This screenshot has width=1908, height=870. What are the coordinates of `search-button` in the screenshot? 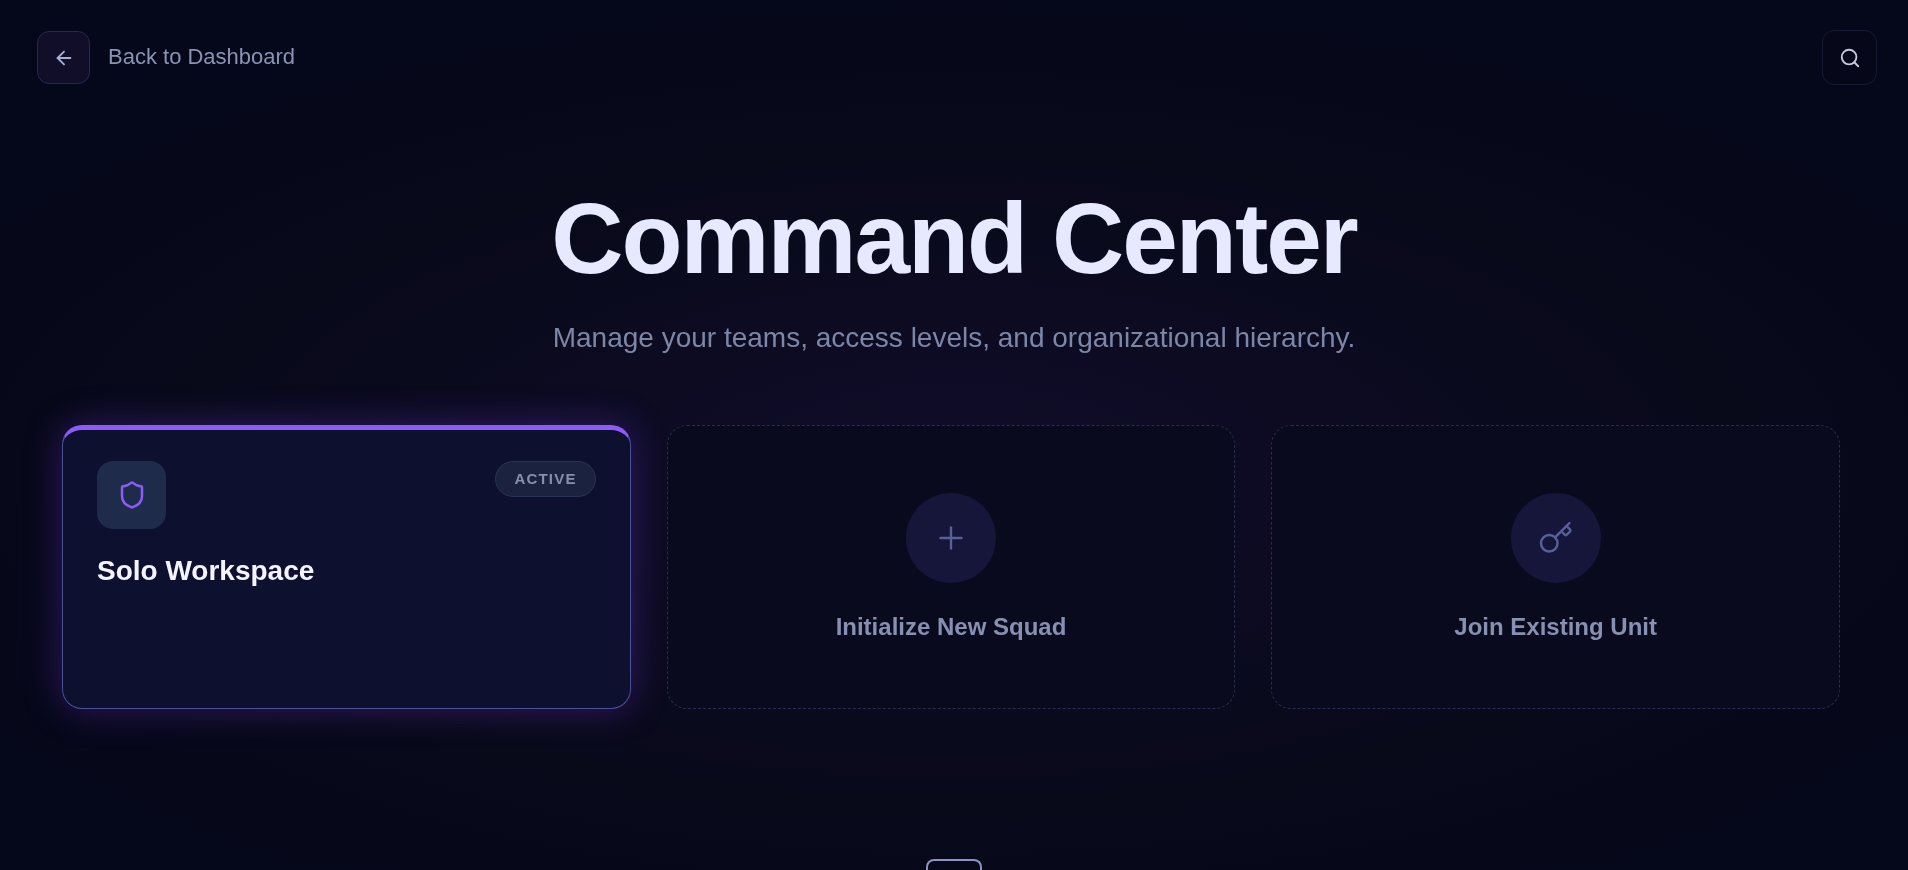 It's located at (1849, 57).